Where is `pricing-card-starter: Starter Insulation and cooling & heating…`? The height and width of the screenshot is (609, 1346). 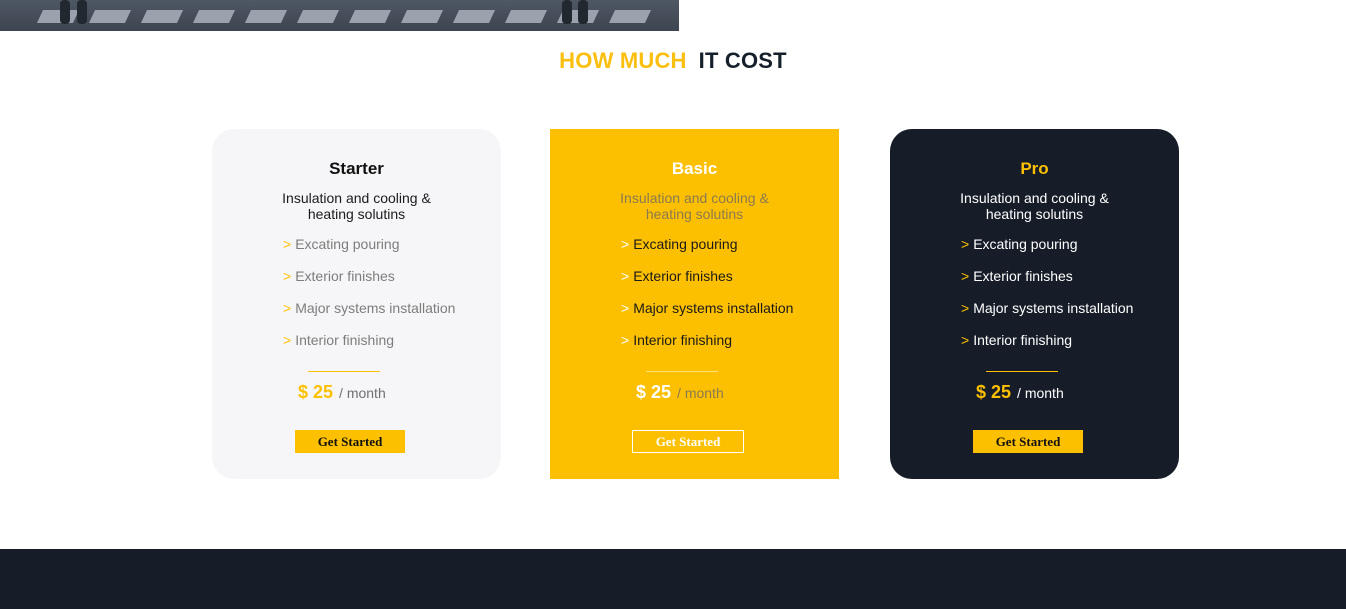
pricing-card-starter: Starter Insulation and cooling & heating… is located at coordinates (356, 304).